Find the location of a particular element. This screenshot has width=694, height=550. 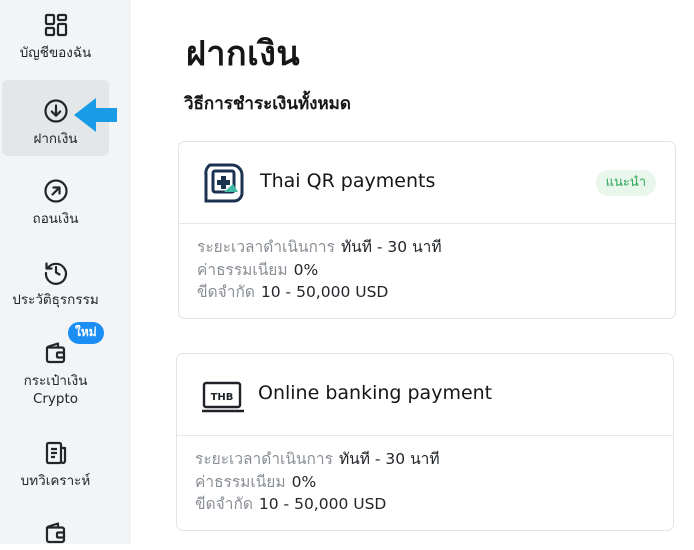

dashboard-grid-icon is located at coordinates (55, 25).